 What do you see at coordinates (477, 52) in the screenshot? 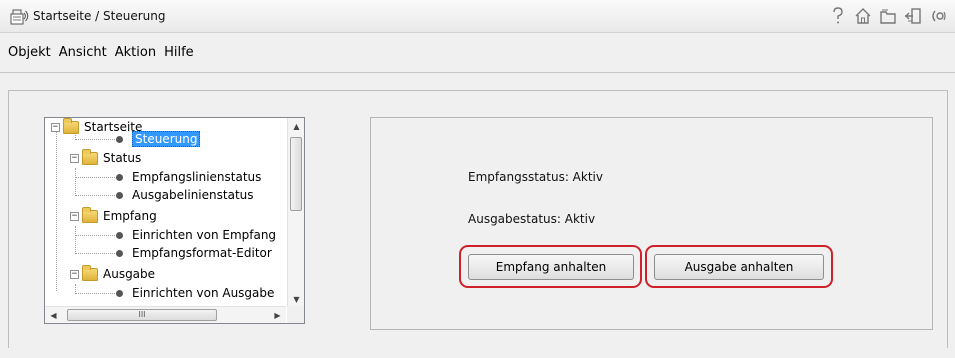
I see `menu-bar: Objekt Ansicht Aktion Hilfe` at bounding box center [477, 52].